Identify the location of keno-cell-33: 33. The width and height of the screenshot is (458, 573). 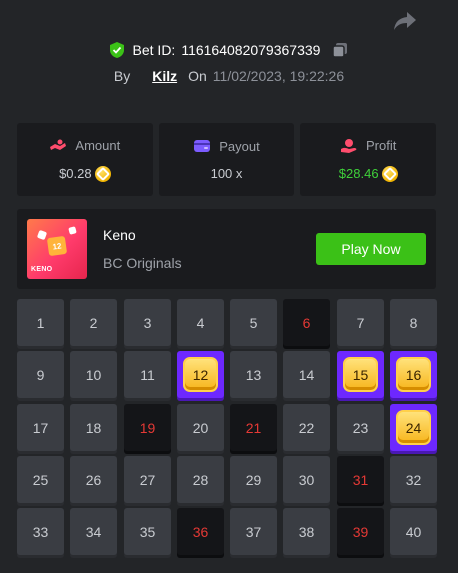
(40, 531).